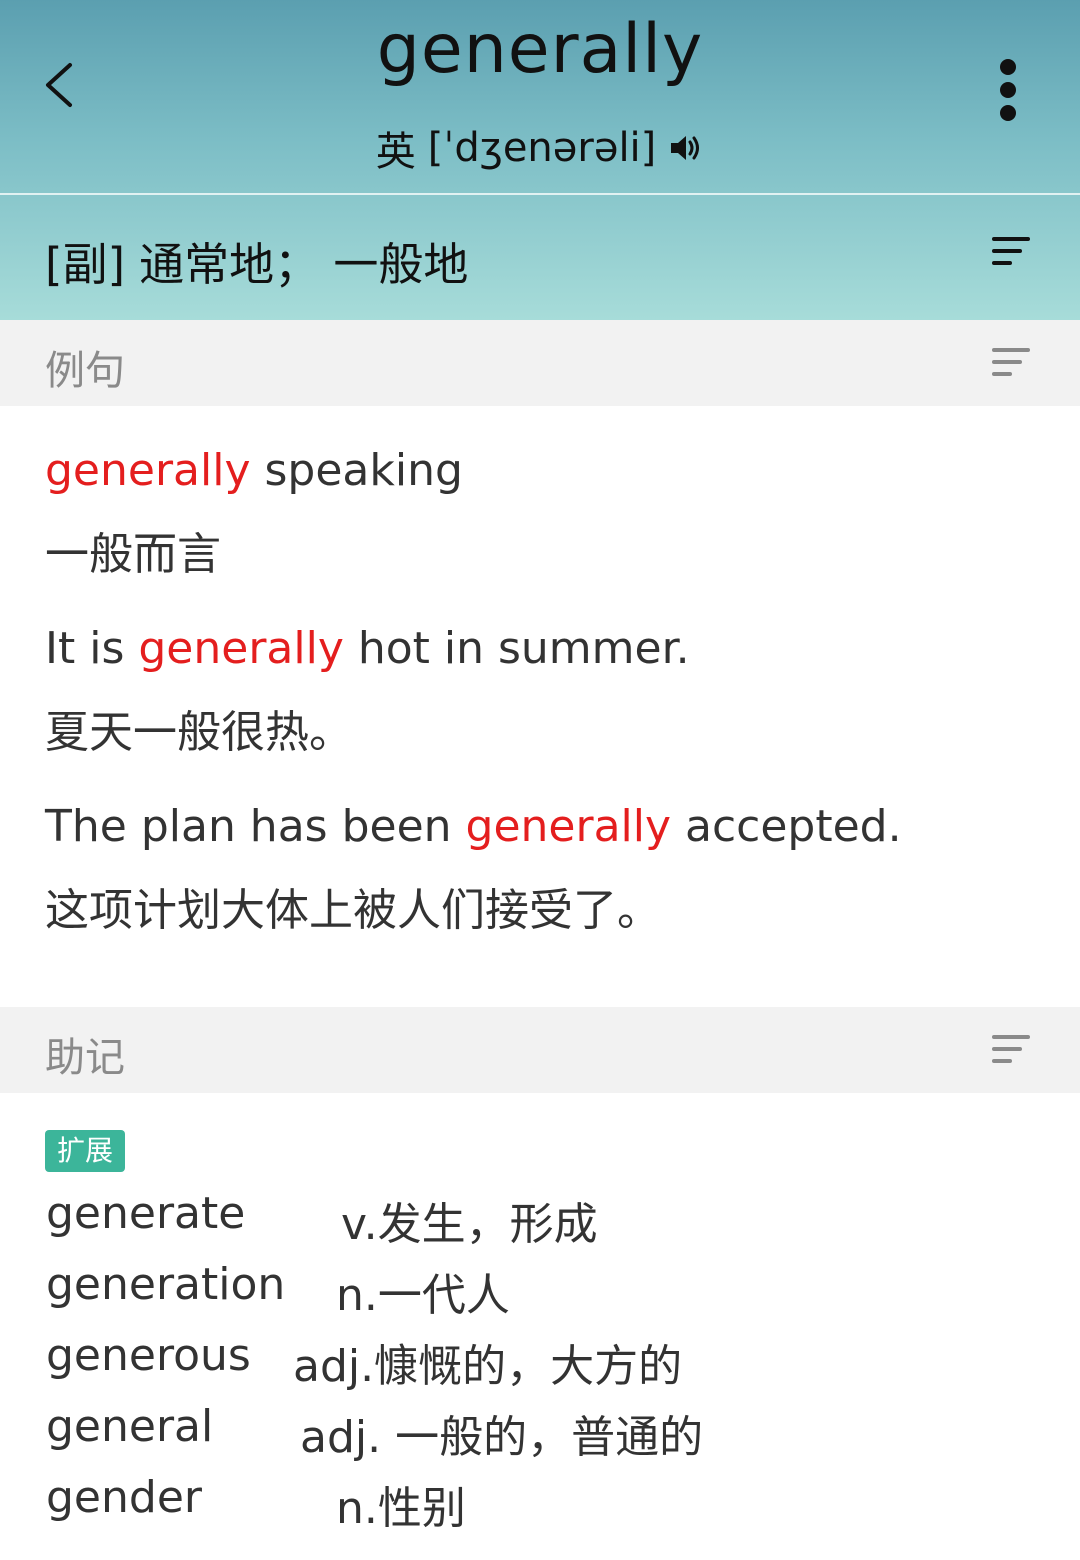  I want to click on extension-tag: 扩展, so click(85, 1151).